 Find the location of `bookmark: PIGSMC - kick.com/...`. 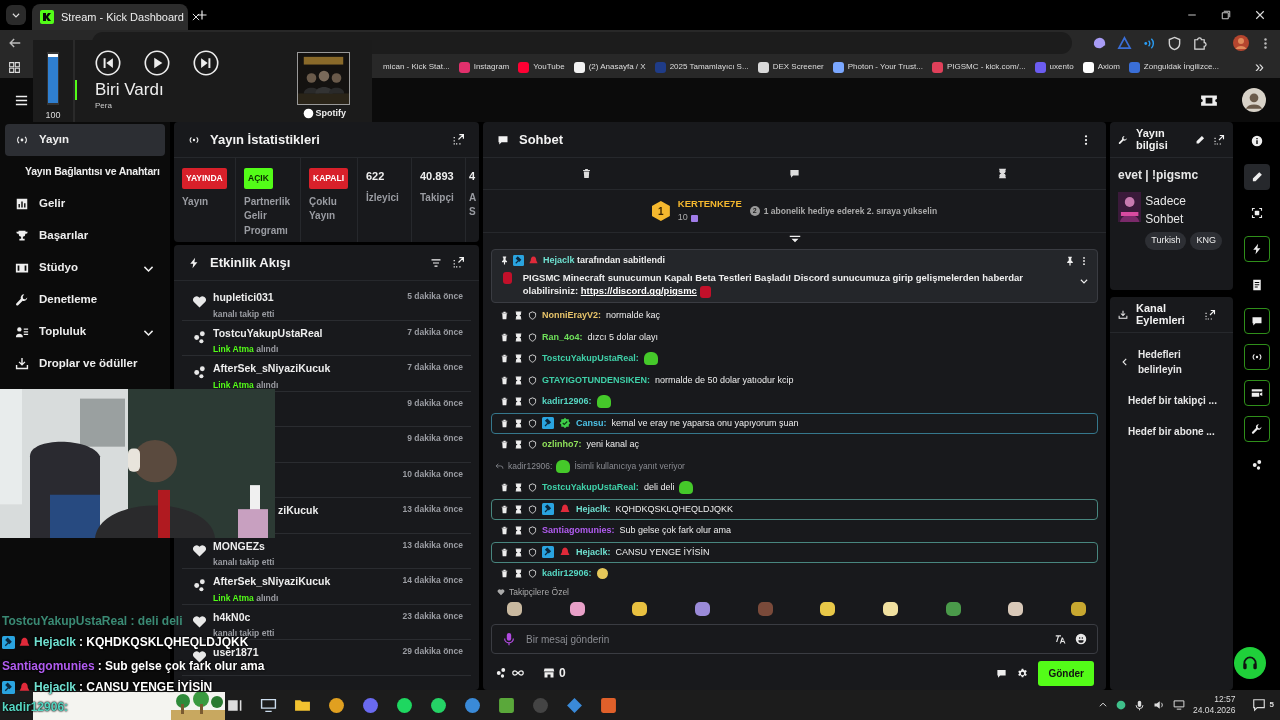

bookmark: PIGSMC - kick.com/... is located at coordinates (978, 67).